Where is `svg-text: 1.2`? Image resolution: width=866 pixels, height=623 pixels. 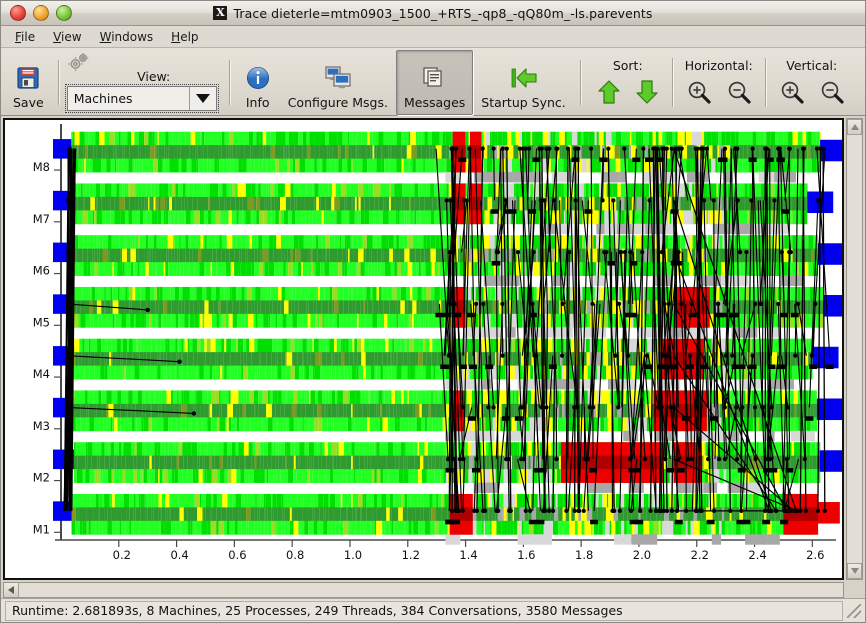
svg-text: 1.2 is located at coordinates (411, 555).